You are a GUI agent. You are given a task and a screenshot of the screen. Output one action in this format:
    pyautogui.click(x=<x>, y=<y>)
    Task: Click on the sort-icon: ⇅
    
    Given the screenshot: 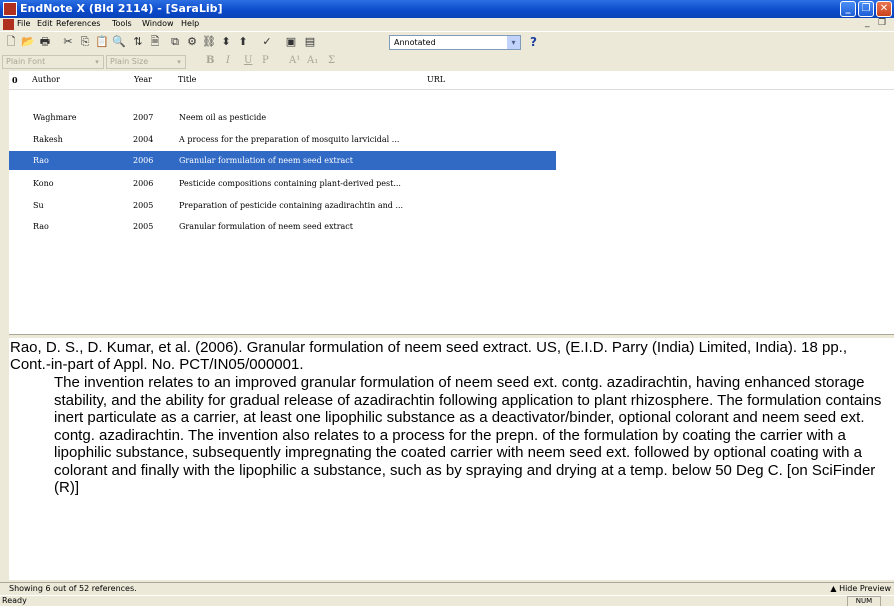 What is the action you would take?
    pyautogui.click(x=138, y=42)
    